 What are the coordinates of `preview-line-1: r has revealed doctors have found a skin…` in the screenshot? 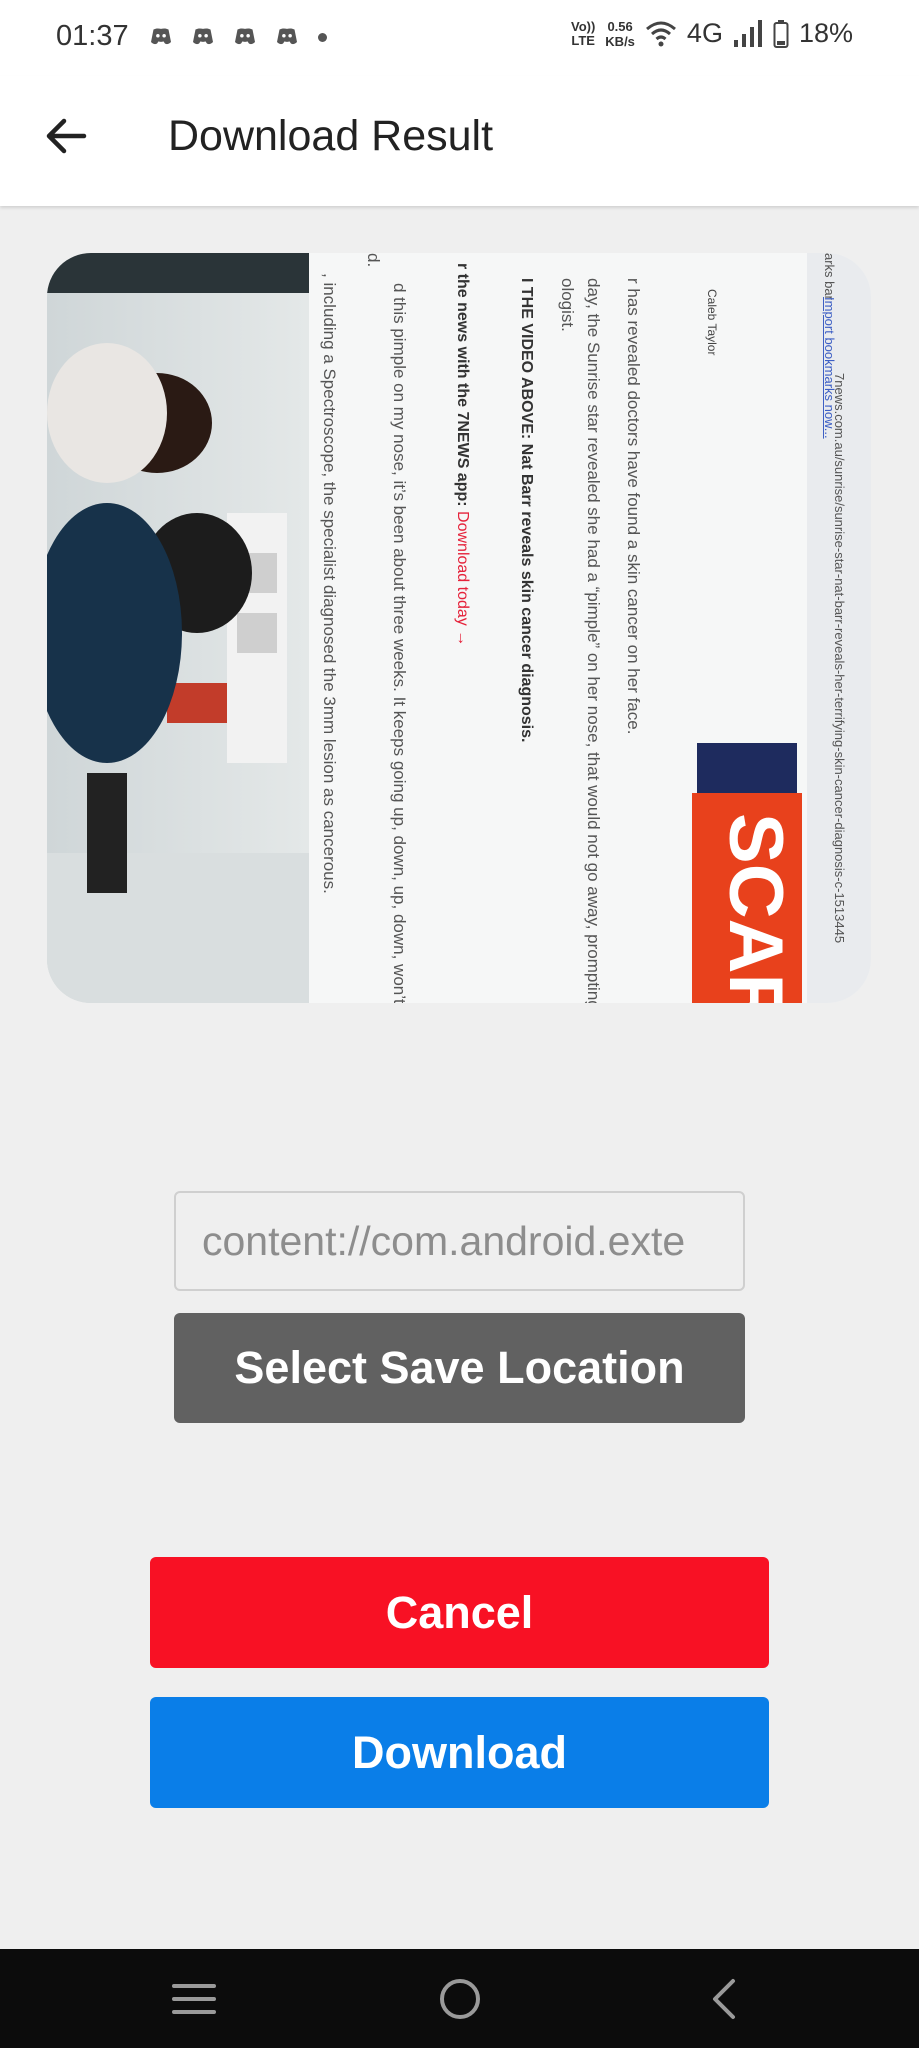 It's located at (633, 506).